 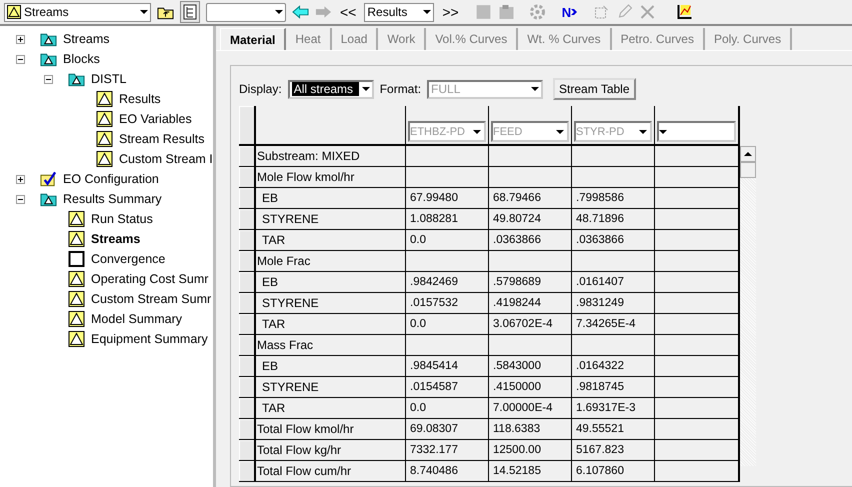 What do you see at coordinates (108, 79) in the screenshot?
I see `tree-item: DISTL` at bounding box center [108, 79].